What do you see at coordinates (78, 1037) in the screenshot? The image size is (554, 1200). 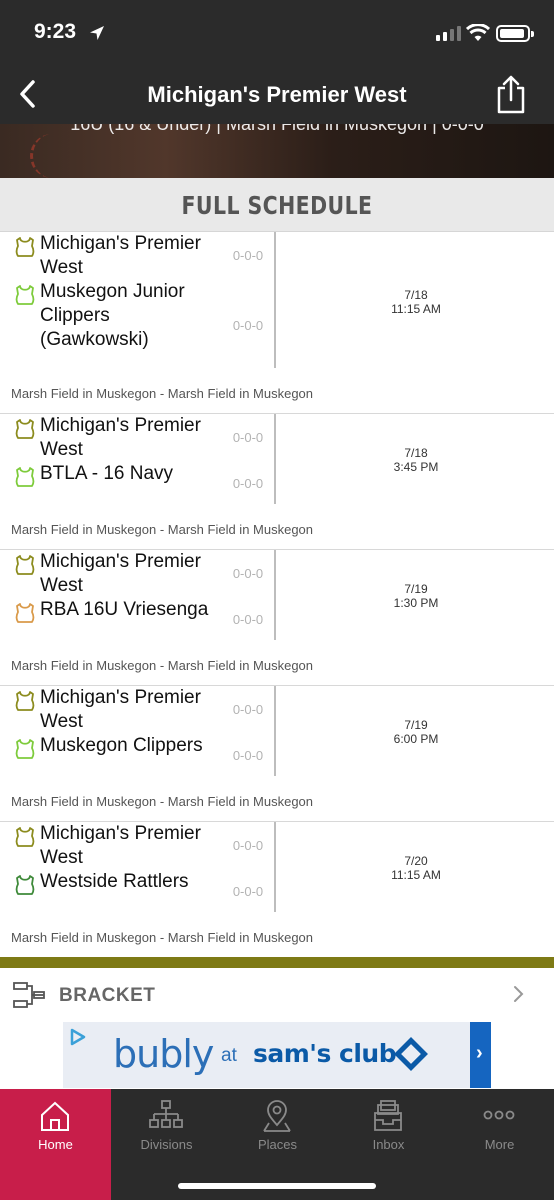 I see `ad-choices-icon` at bounding box center [78, 1037].